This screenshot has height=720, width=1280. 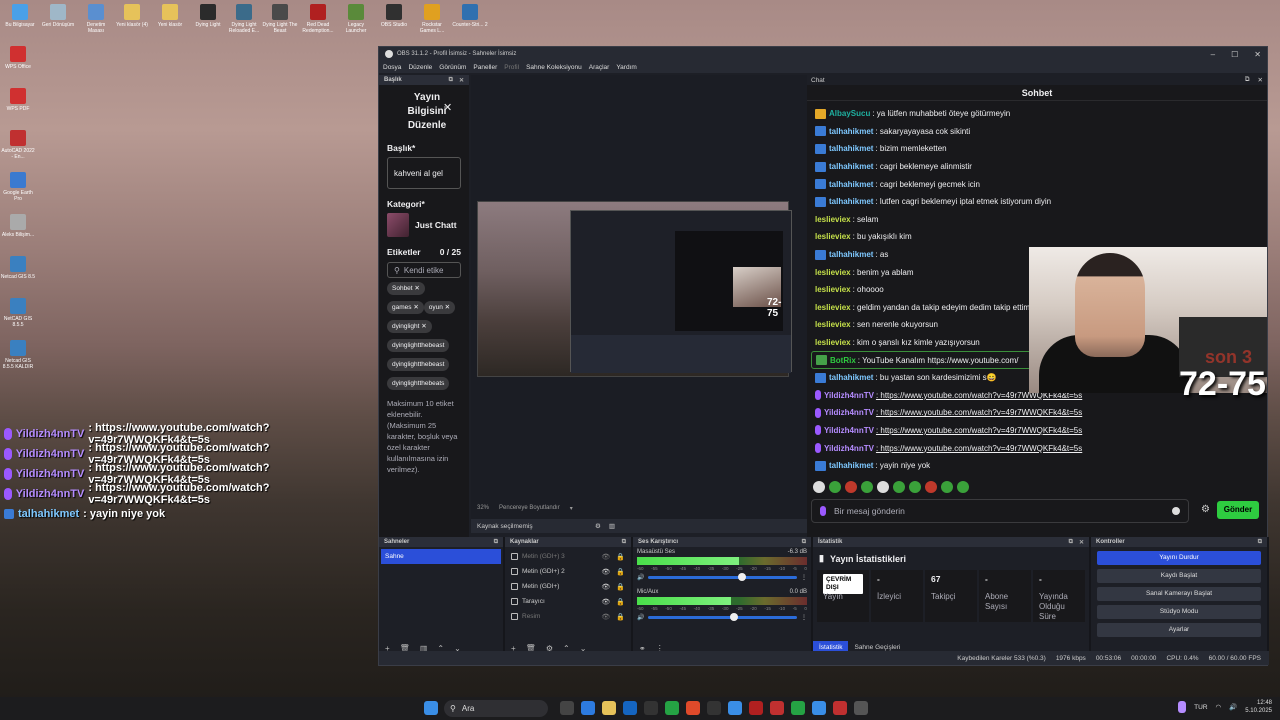 I want to click on menu-item-4: Profil, so click(x=511, y=67).